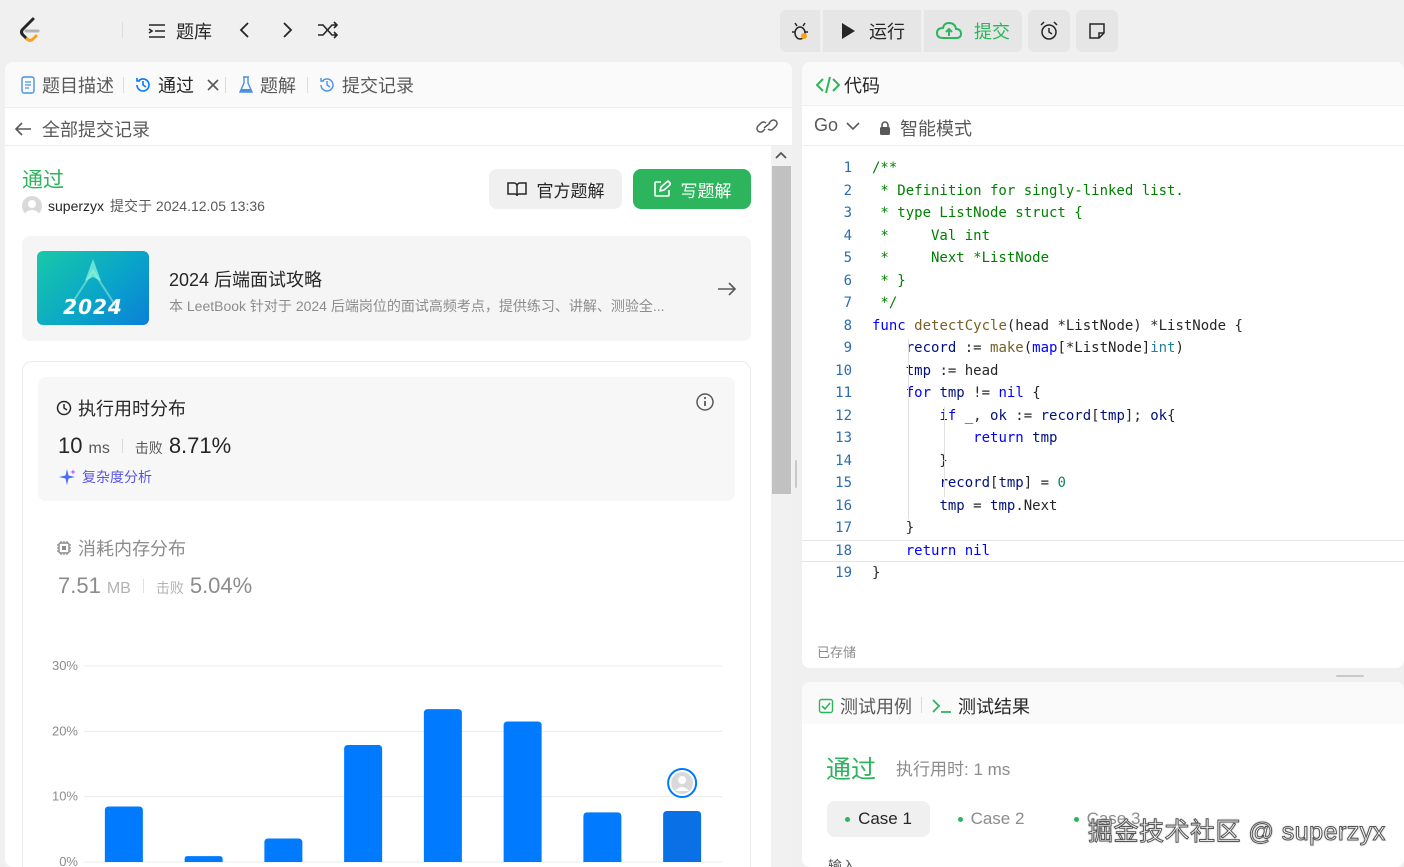 Image resolution: width=1404 pixels, height=867 pixels. What do you see at coordinates (76, 206) in the screenshot?
I see `submitter-name: superzyx` at bounding box center [76, 206].